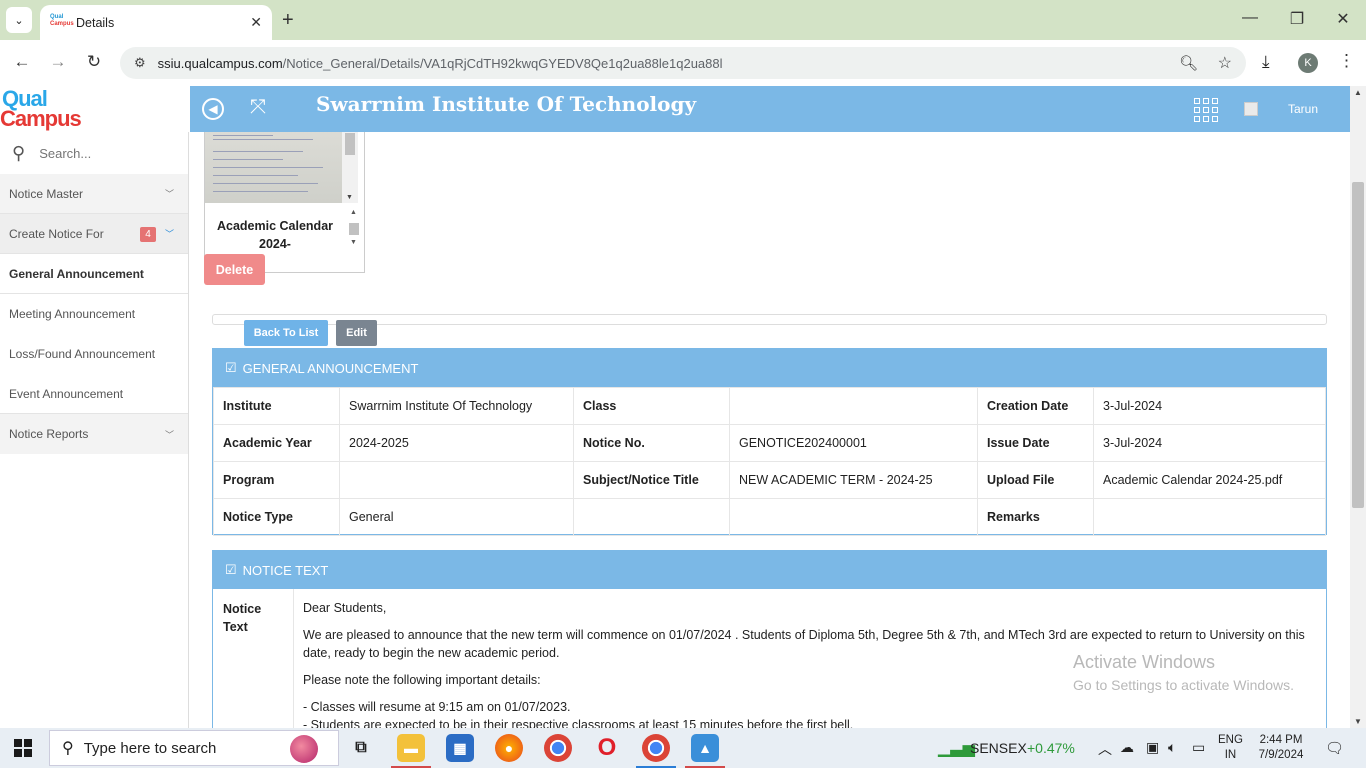  What do you see at coordinates (1105, 749) in the screenshot?
I see `chevron-up-icon: ︿` at bounding box center [1105, 749].